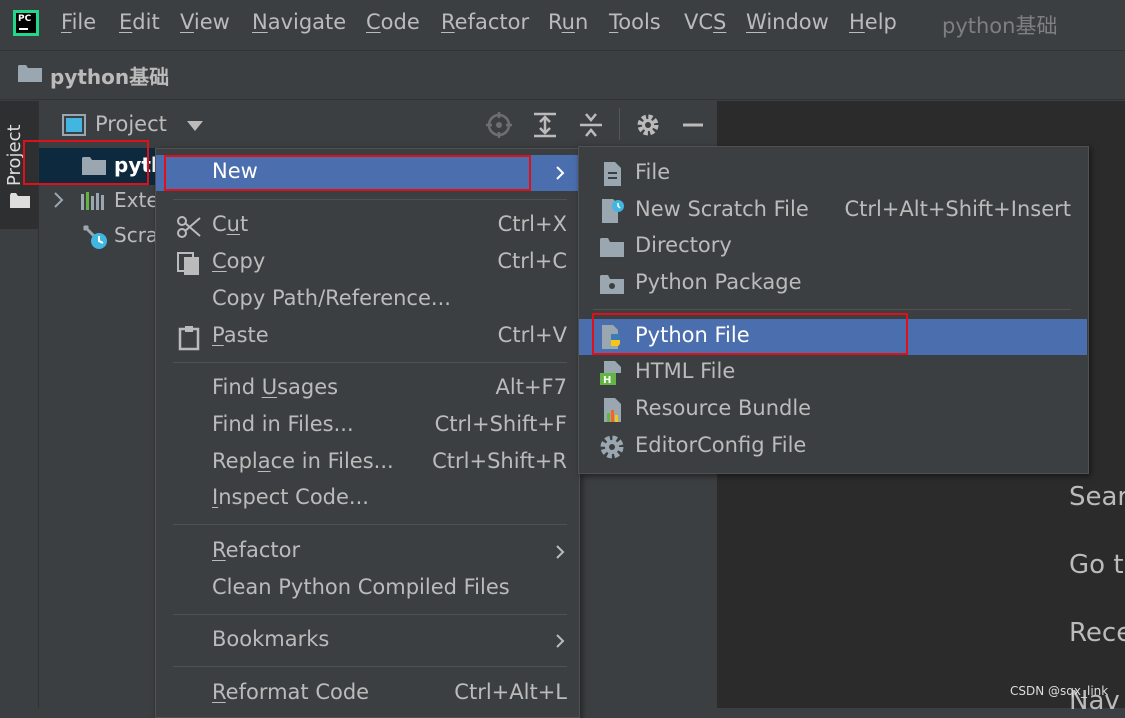 Image resolution: width=1125 pixels, height=718 pixels. Describe the element at coordinates (612, 410) in the screenshot. I see `resource-bundle-icon` at that location.